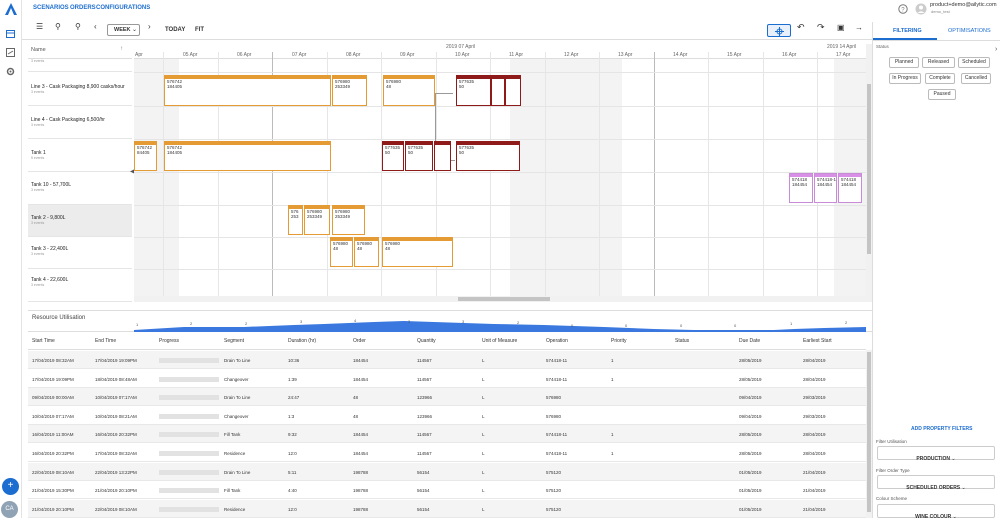  What do you see at coordinates (903, 9) in the screenshot?
I see `help-icon: ?` at bounding box center [903, 9].